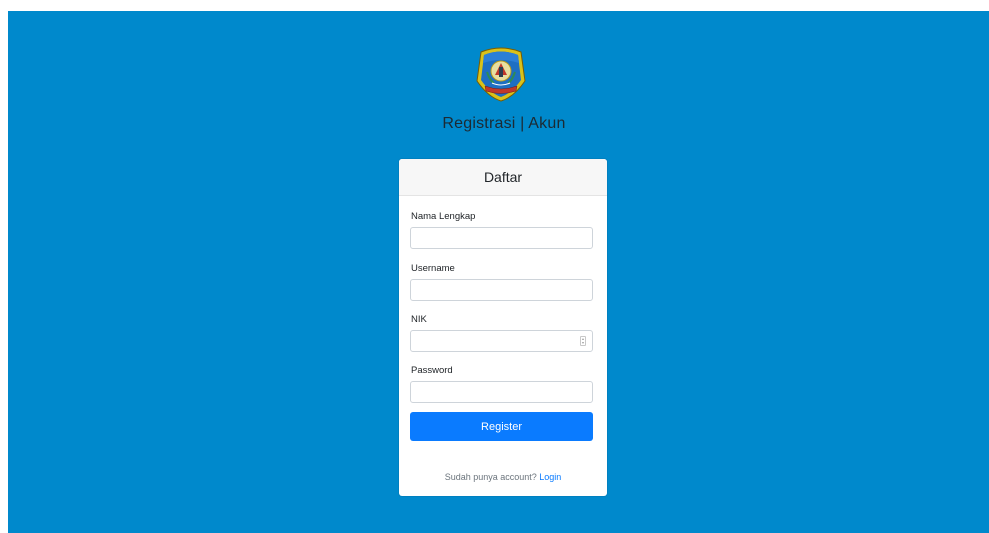 The image size is (989, 533). Describe the element at coordinates (443, 216) in the screenshot. I see `full-name-label: Nama Lengkap` at that location.